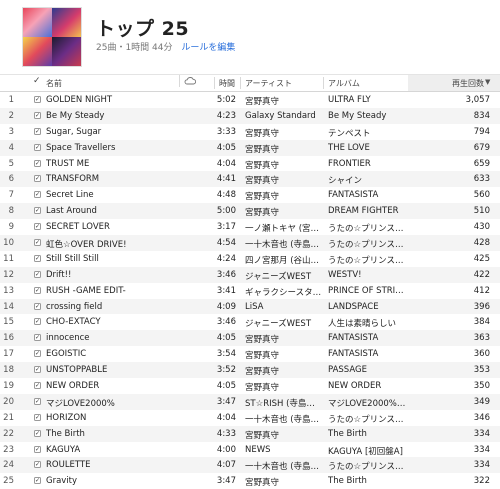 This screenshot has width=500, height=489. I want to click on track-row: 12 ✓ Drift!! 3:46 ジャニーズWEST WESTV! 422, so click(250, 274).